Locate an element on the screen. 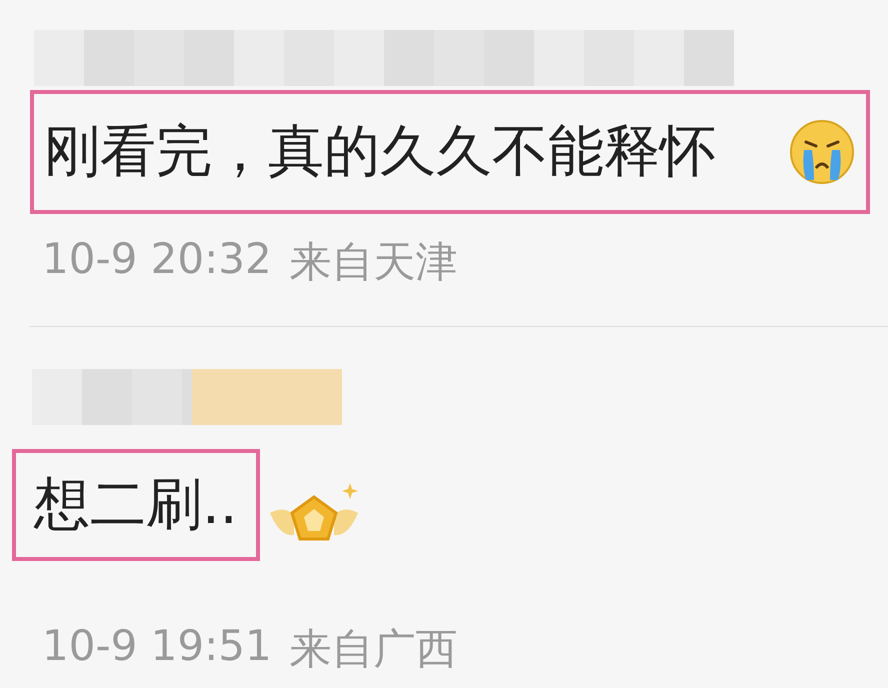  comment-location: 来自天津 is located at coordinates (374, 262).